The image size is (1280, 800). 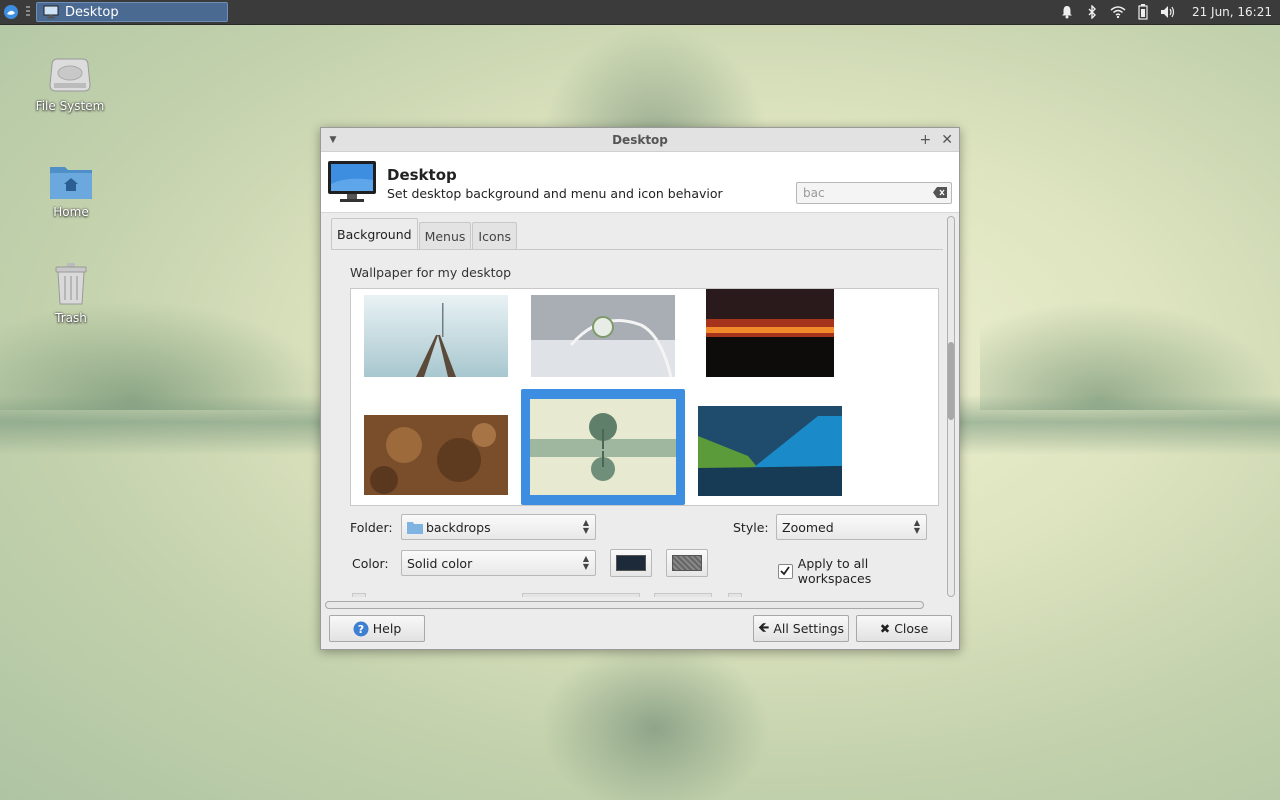 I want to click on all-settings-button: 🡸 All Settings, so click(x=801, y=628).